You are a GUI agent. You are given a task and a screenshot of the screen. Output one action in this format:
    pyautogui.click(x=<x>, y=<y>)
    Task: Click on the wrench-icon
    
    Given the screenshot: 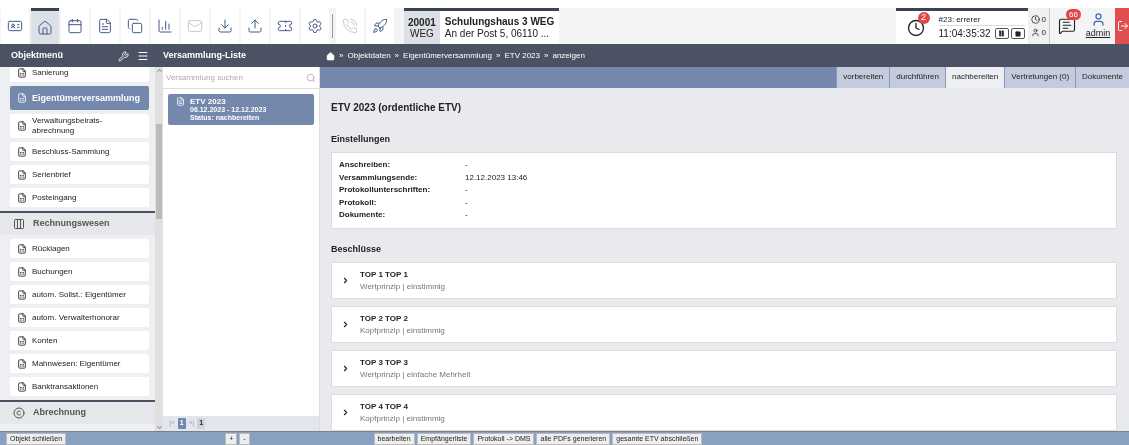 What is the action you would take?
    pyautogui.click(x=123, y=56)
    